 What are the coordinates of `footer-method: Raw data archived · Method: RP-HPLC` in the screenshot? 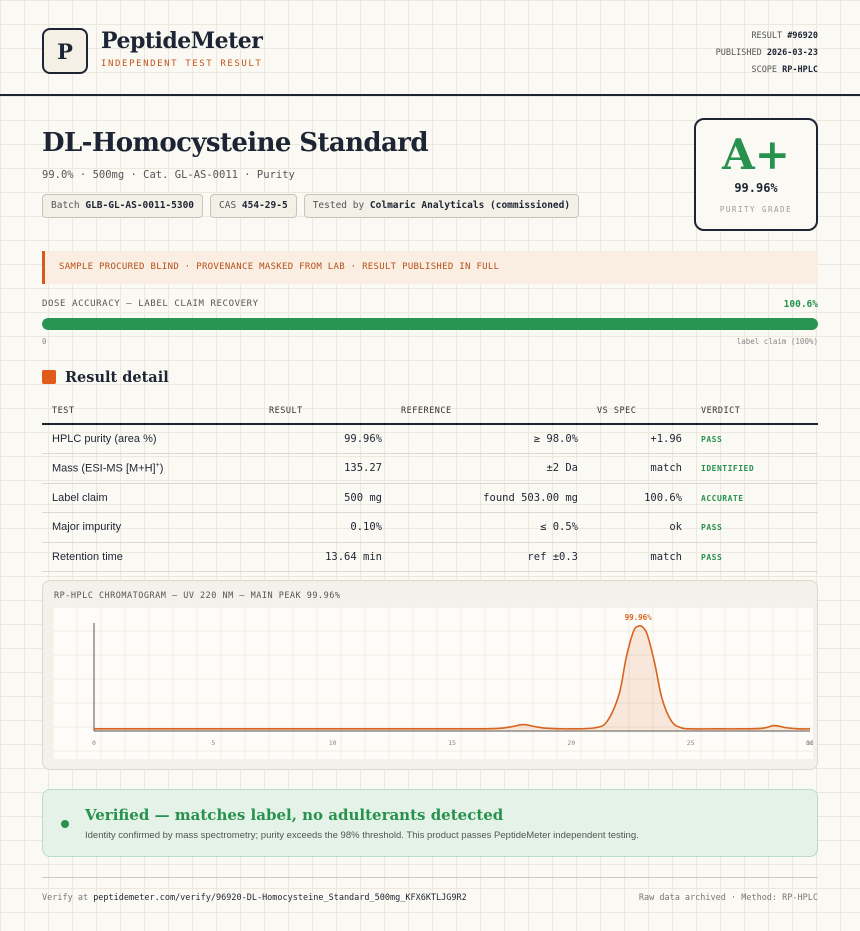 It's located at (728, 898).